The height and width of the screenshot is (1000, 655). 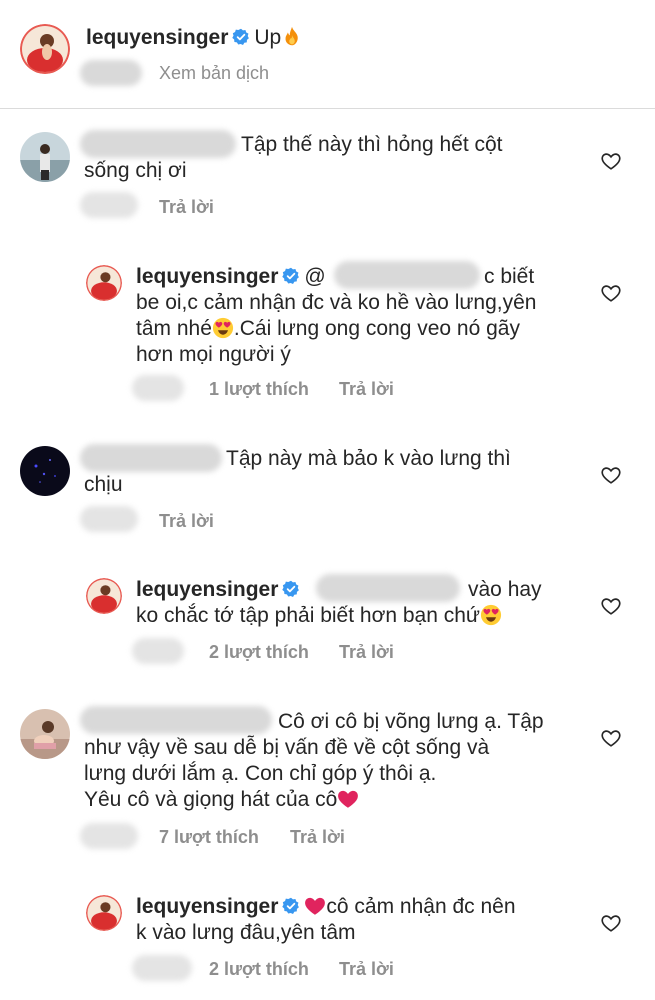 What do you see at coordinates (207, 589) in the screenshot?
I see `reply-2-username: lequyensinger` at bounding box center [207, 589].